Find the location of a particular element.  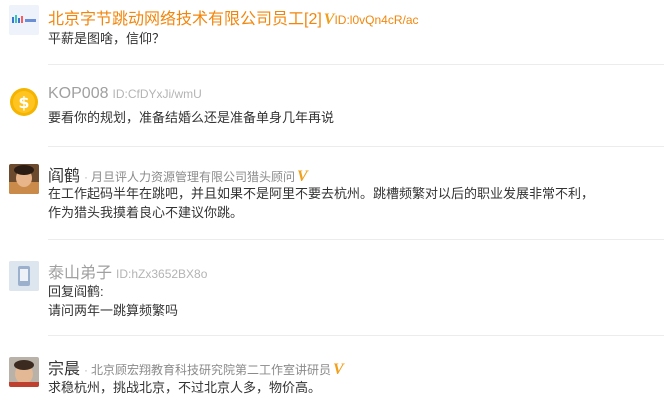

comment-text: 平薪是图啥，信仰？ is located at coordinates (106, 38).